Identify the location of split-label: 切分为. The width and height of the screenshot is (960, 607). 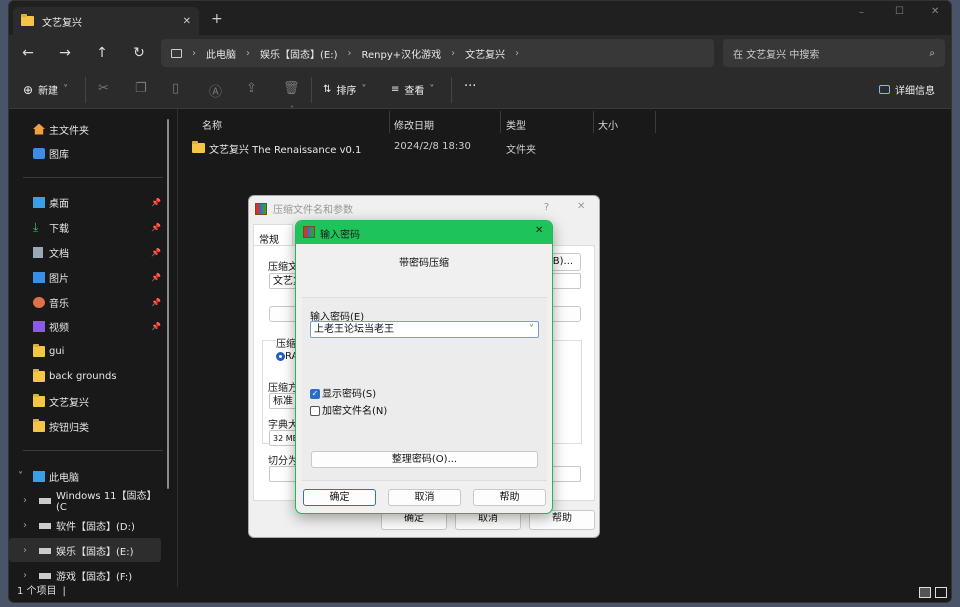
(283, 461).